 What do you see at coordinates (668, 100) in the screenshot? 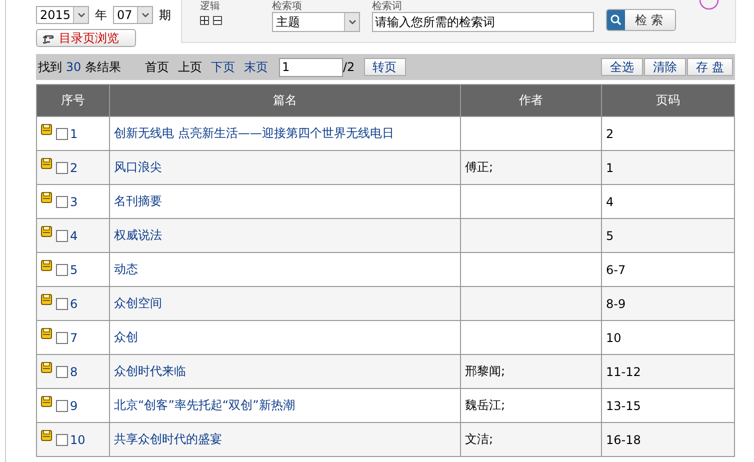
I see `column-header: 页码` at bounding box center [668, 100].